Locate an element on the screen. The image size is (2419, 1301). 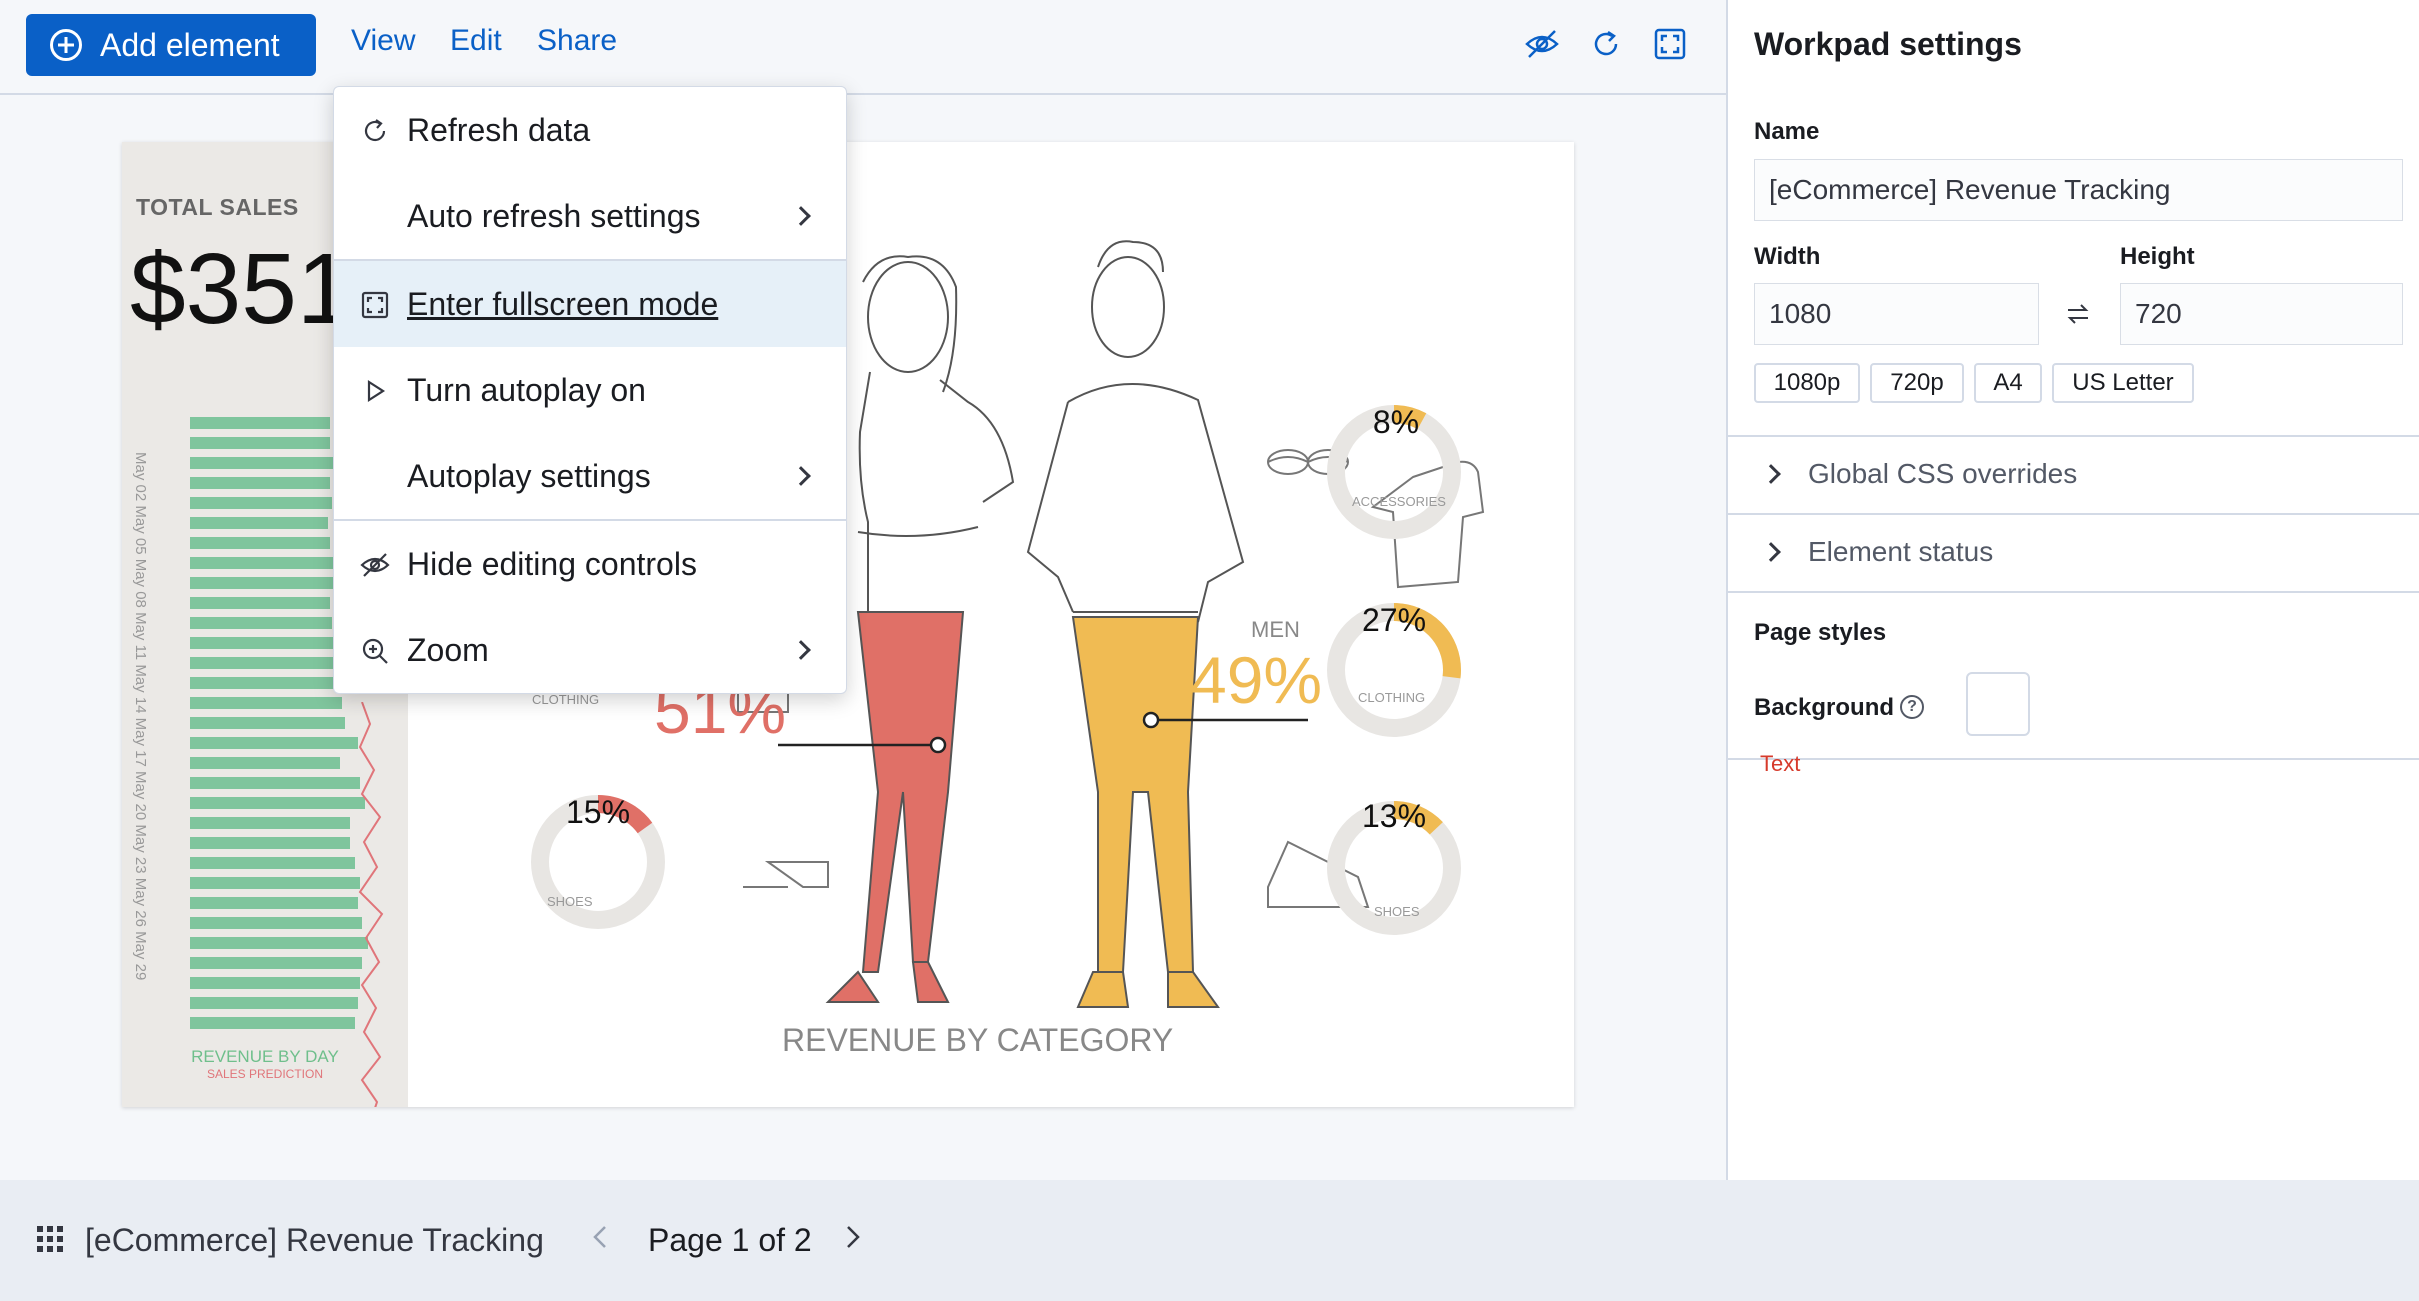
men-pct: 49% is located at coordinates (1256, 680).